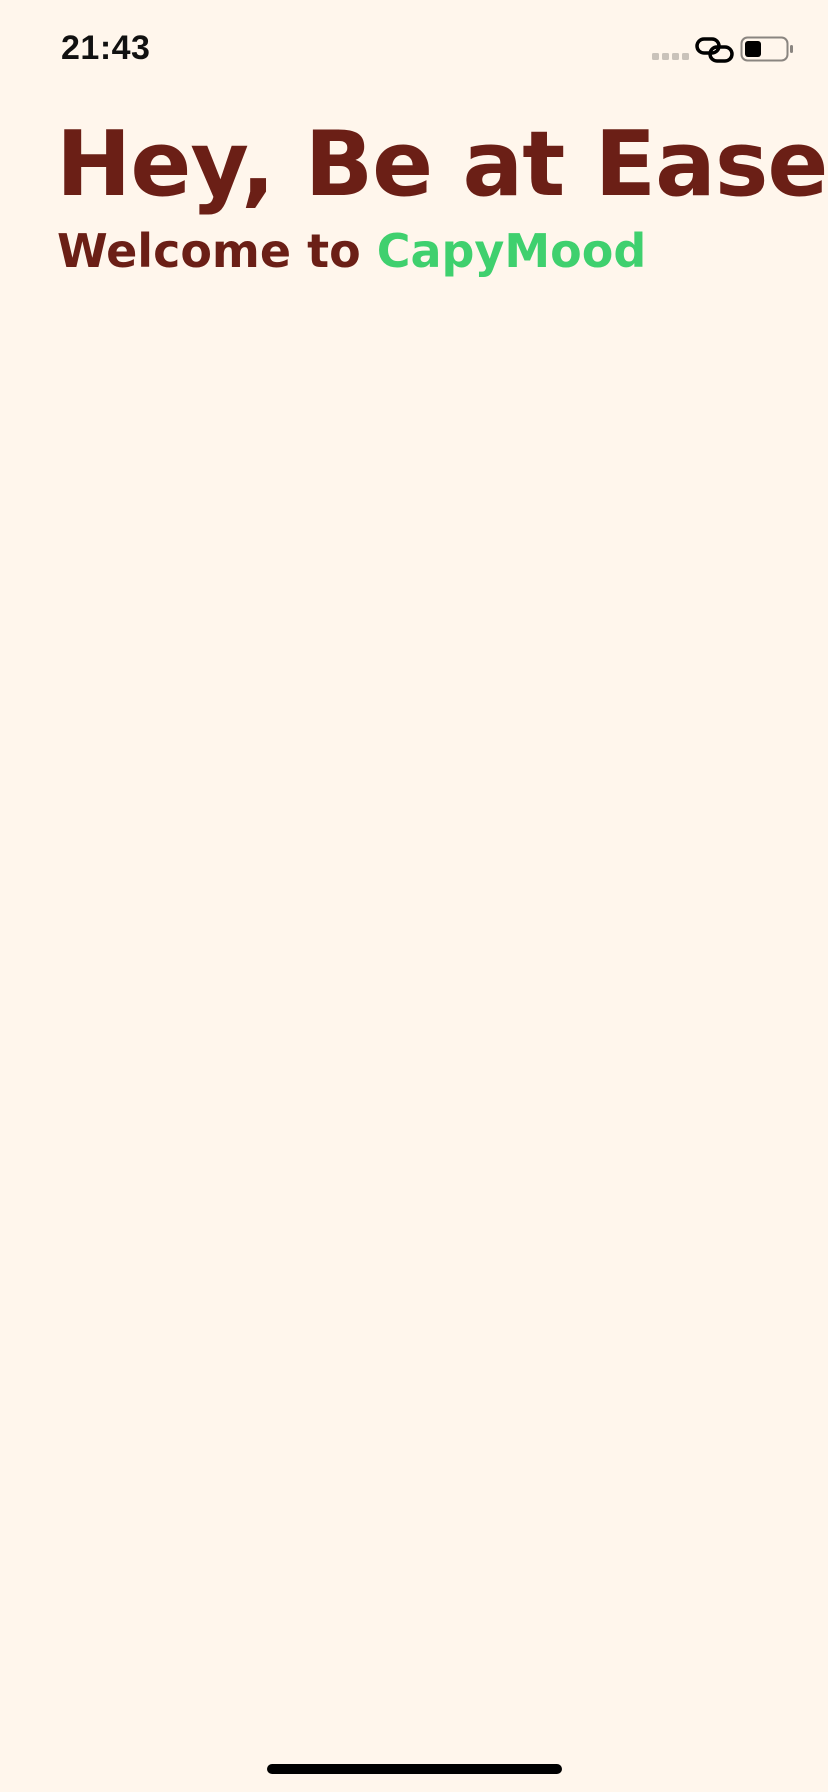 The image size is (828, 1792). Describe the element at coordinates (442, 164) in the screenshot. I see `welcome-headline: Hey, Be at Ease!` at that location.